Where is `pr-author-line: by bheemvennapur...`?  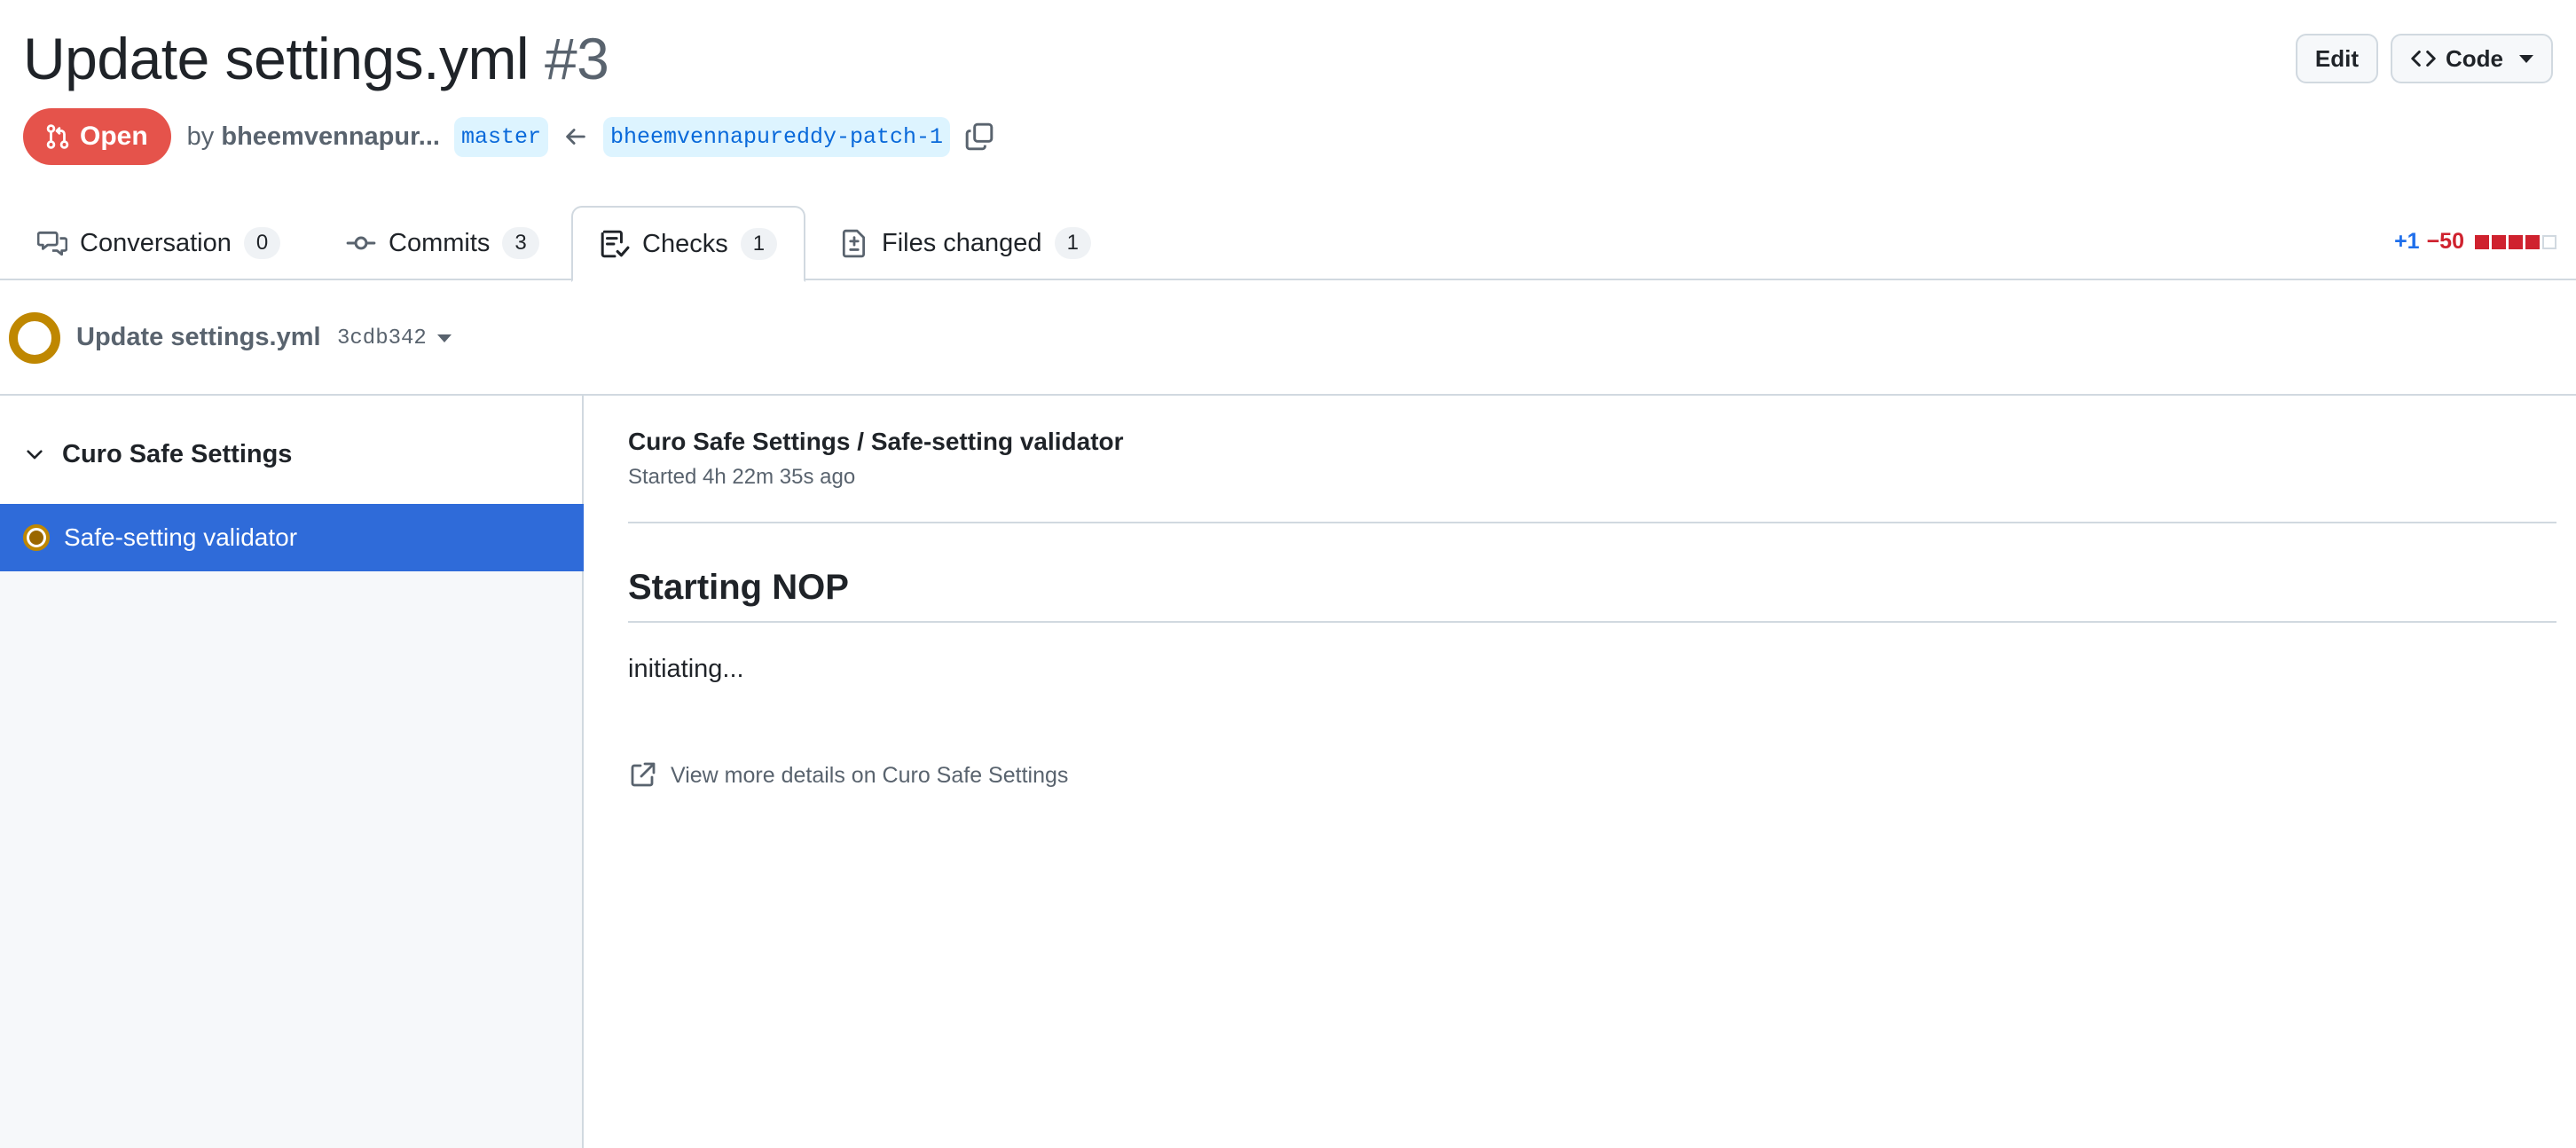 pr-author-line: by bheemvennapur... is located at coordinates (313, 137).